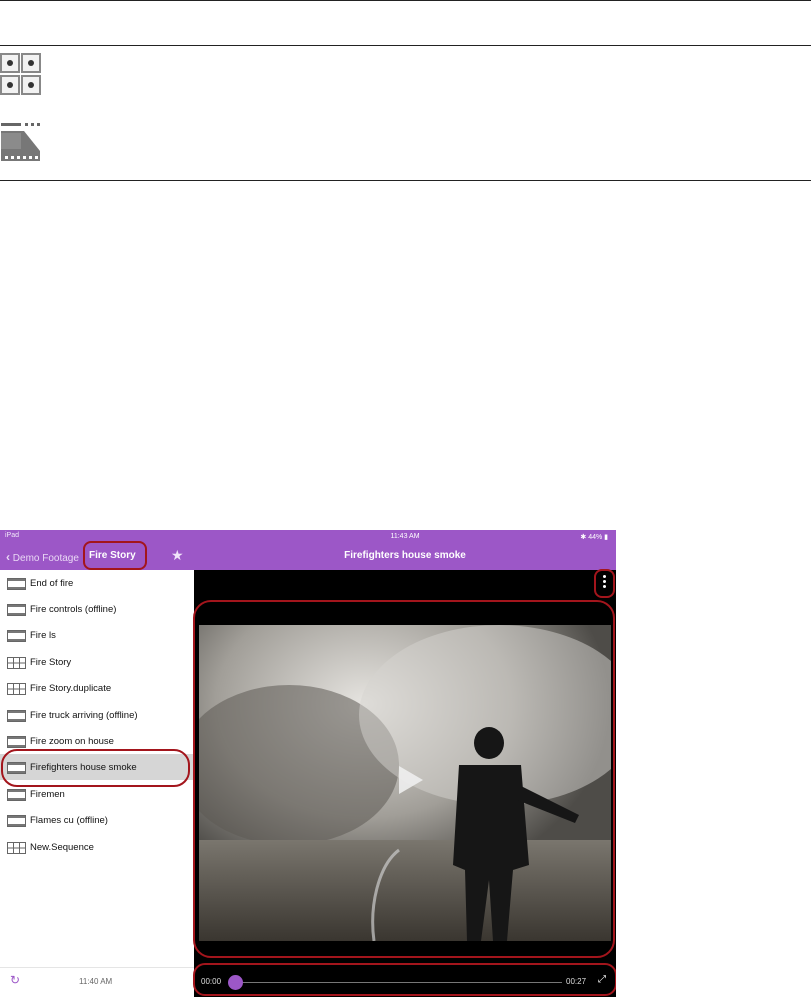 Image resolution: width=811 pixels, height=997 pixels. What do you see at coordinates (177, 555) in the screenshot?
I see `star-icon: ★` at bounding box center [177, 555].